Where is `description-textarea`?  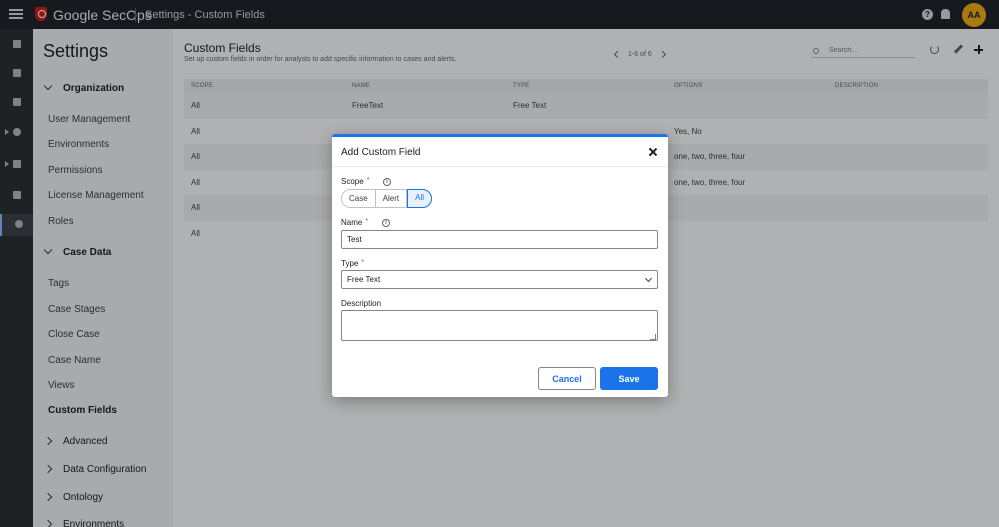
description-textarea is located at coordinates (499, 325).